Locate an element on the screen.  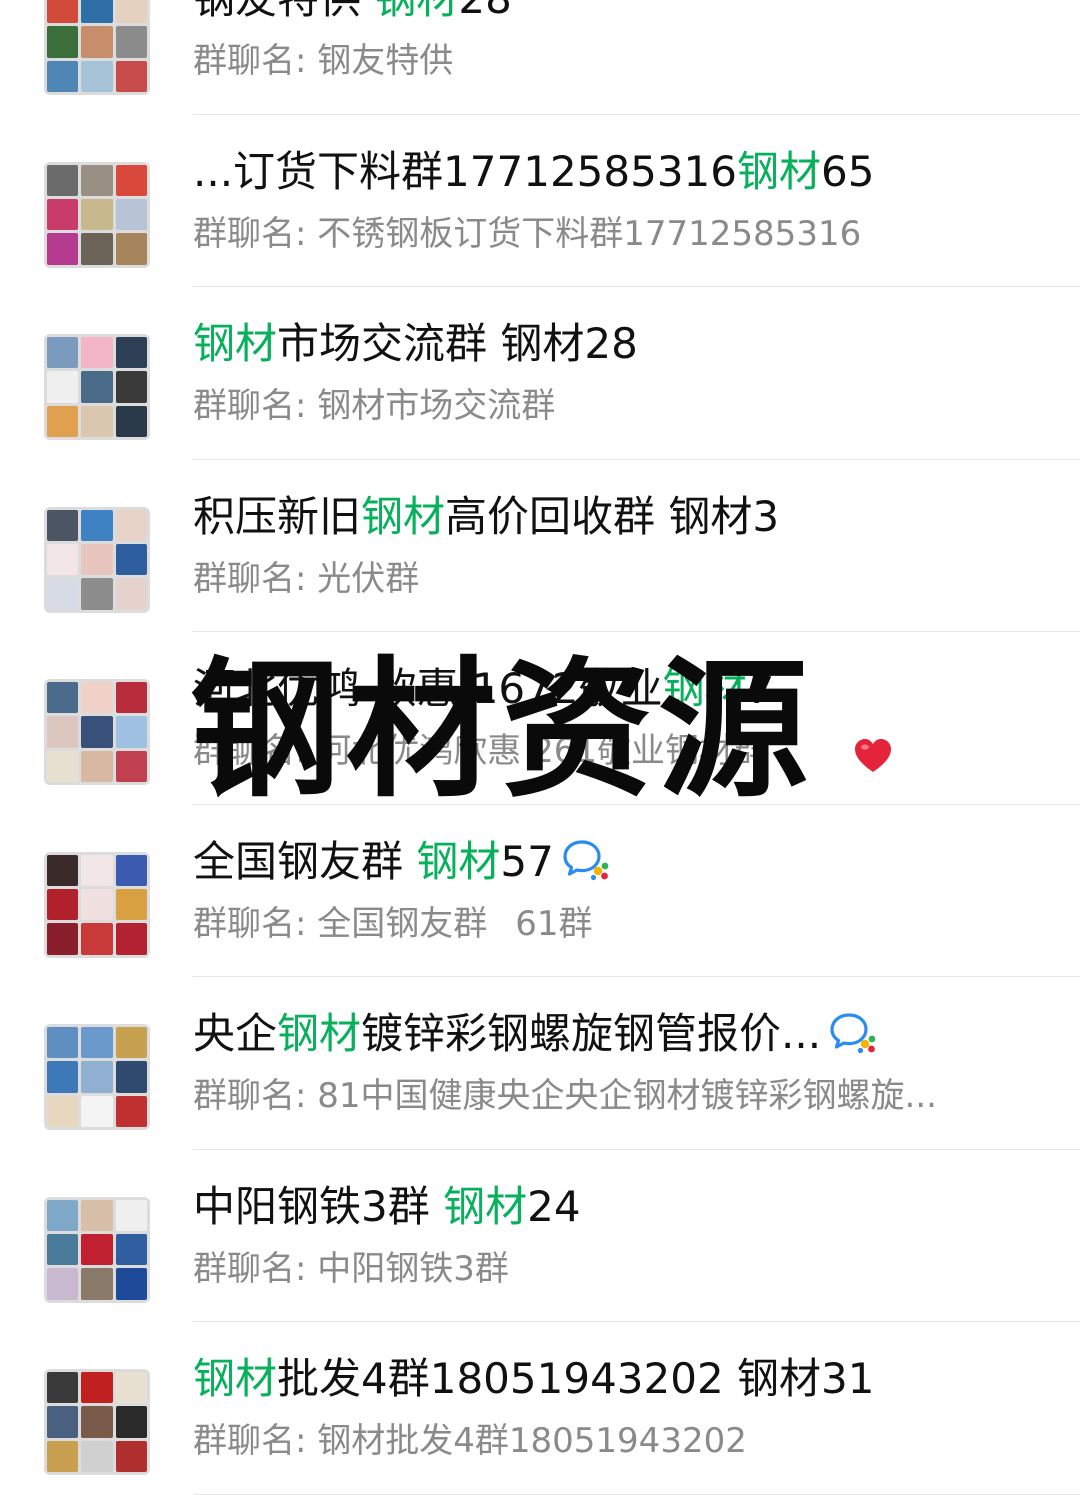
group-title: ...订货下料群17712585316钢材65 is located at coordinates (616, 172).